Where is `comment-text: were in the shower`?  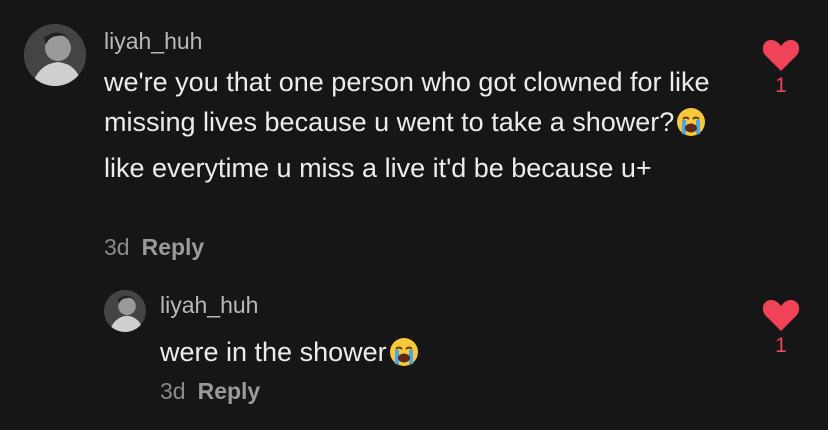
comment-text: were in the shower is located at coordinates (440, 355).